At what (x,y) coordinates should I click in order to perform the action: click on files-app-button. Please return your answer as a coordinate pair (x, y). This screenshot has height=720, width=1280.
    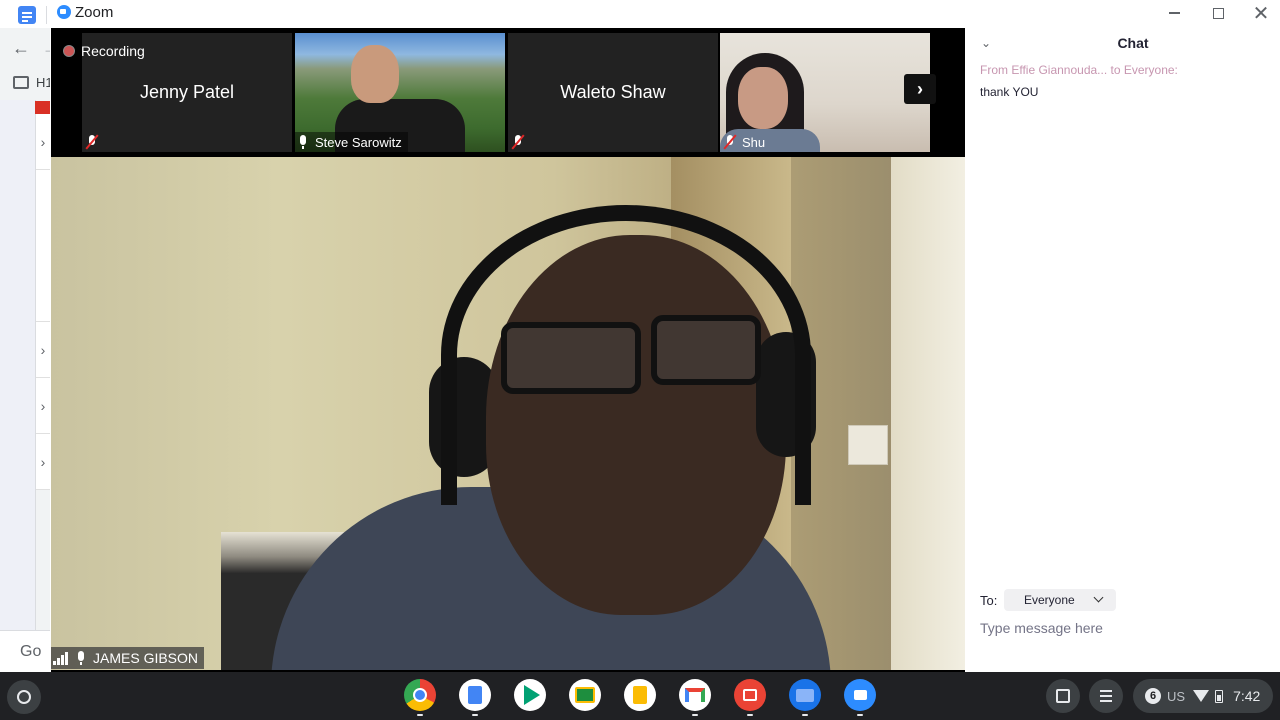
    Looking at the image, I should click on (805, 695).